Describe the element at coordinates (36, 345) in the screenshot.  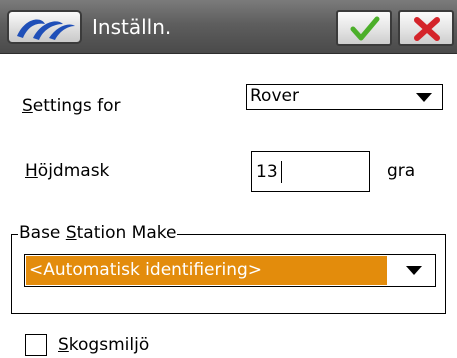
I see `forest-environment-checkbox` at that location.